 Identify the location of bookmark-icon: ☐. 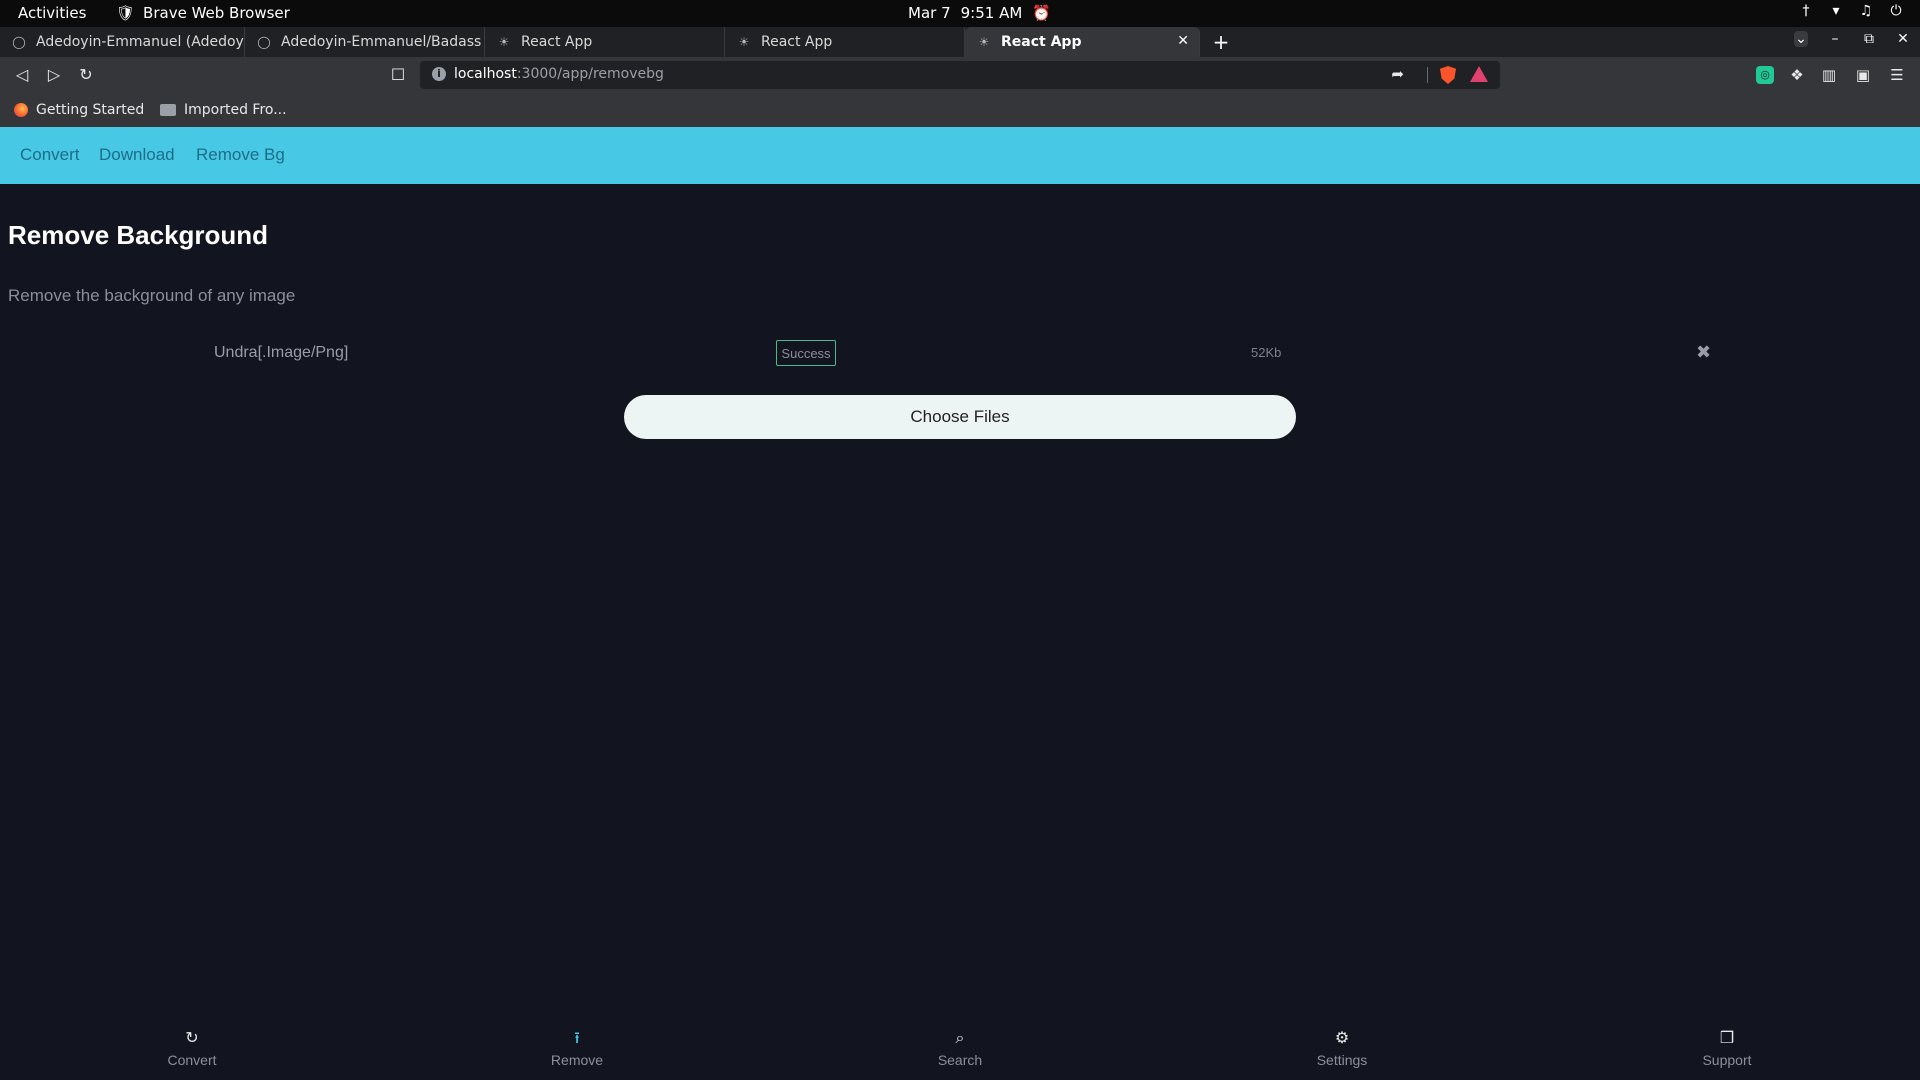
(398, 75).